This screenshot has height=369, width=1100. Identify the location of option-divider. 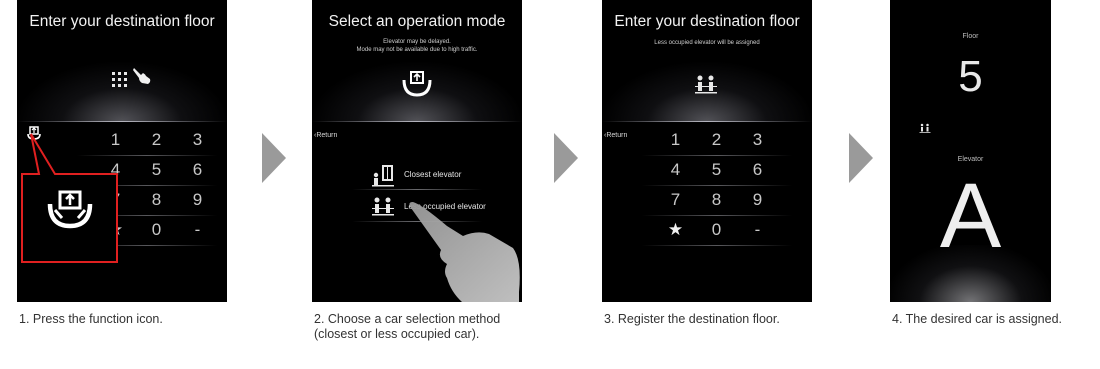
(417, 189).